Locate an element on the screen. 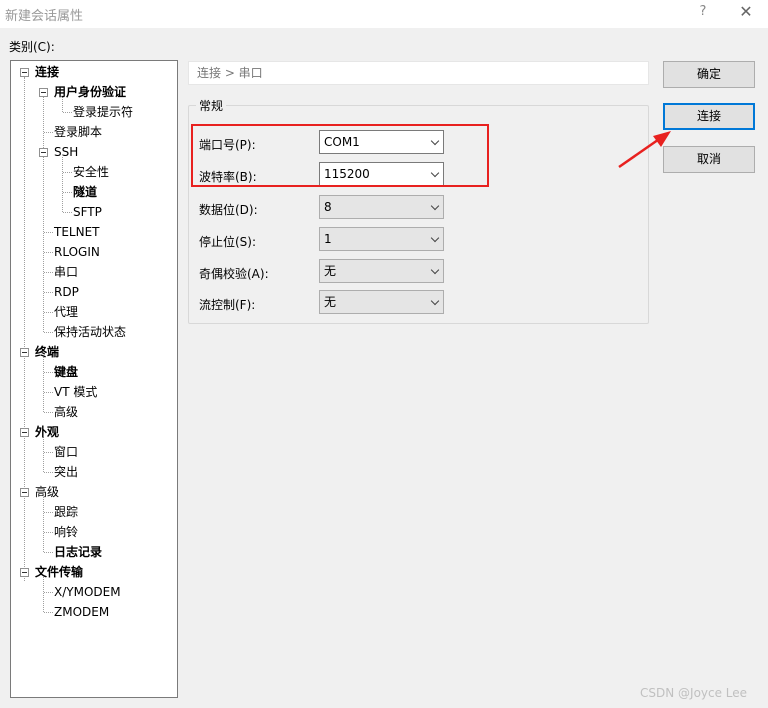  tree-item-zmodem: ZMODEM is located at coordinates (81, 612).